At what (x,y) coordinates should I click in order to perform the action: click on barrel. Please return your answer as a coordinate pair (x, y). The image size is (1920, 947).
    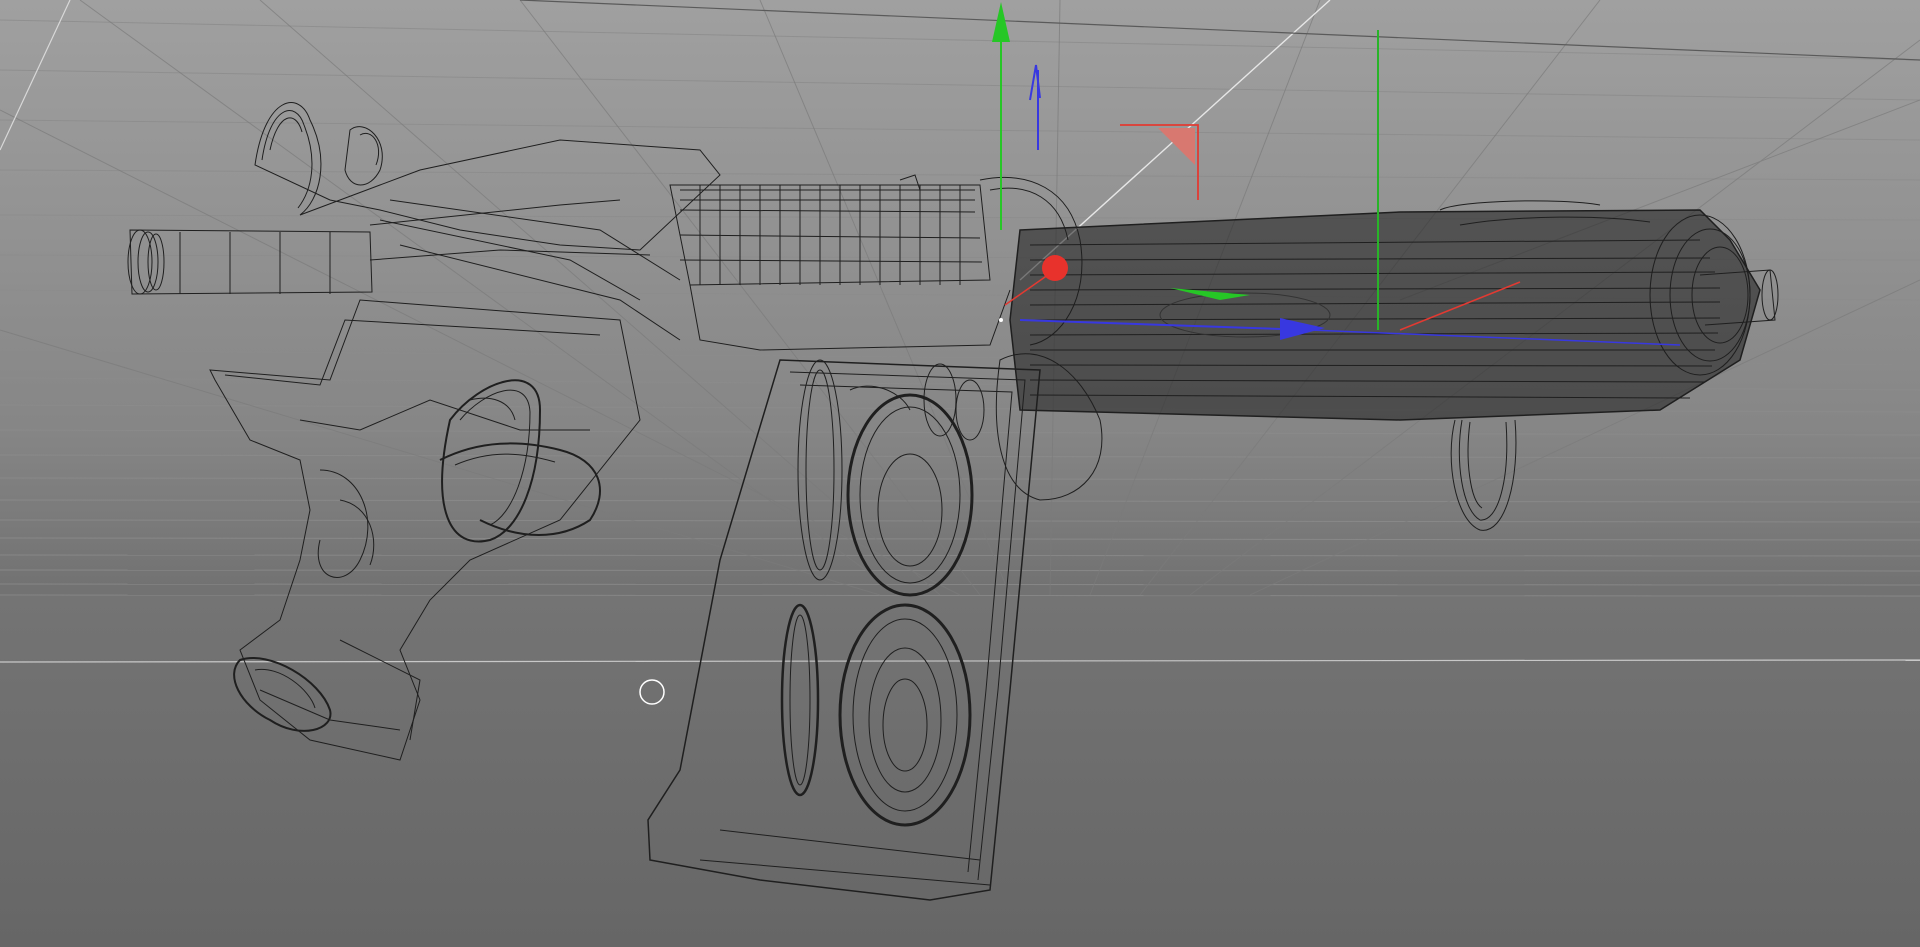
    Looking at the image, I should click on (1394, 310).